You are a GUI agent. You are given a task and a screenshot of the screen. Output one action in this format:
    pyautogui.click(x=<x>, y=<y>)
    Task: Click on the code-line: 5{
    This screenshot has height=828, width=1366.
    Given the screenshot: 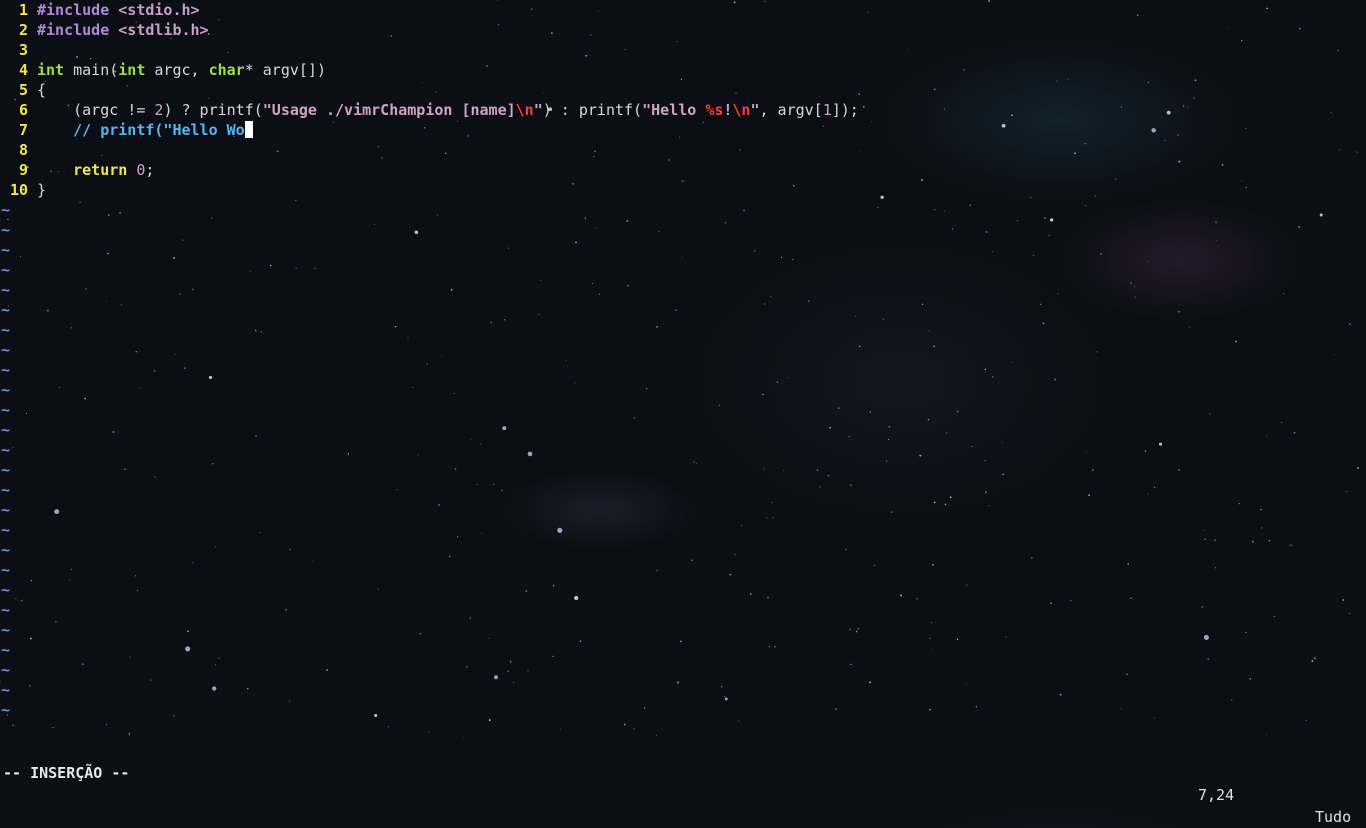 What is the action you would take?
    pyautogui.click(x=683, y=90)
    